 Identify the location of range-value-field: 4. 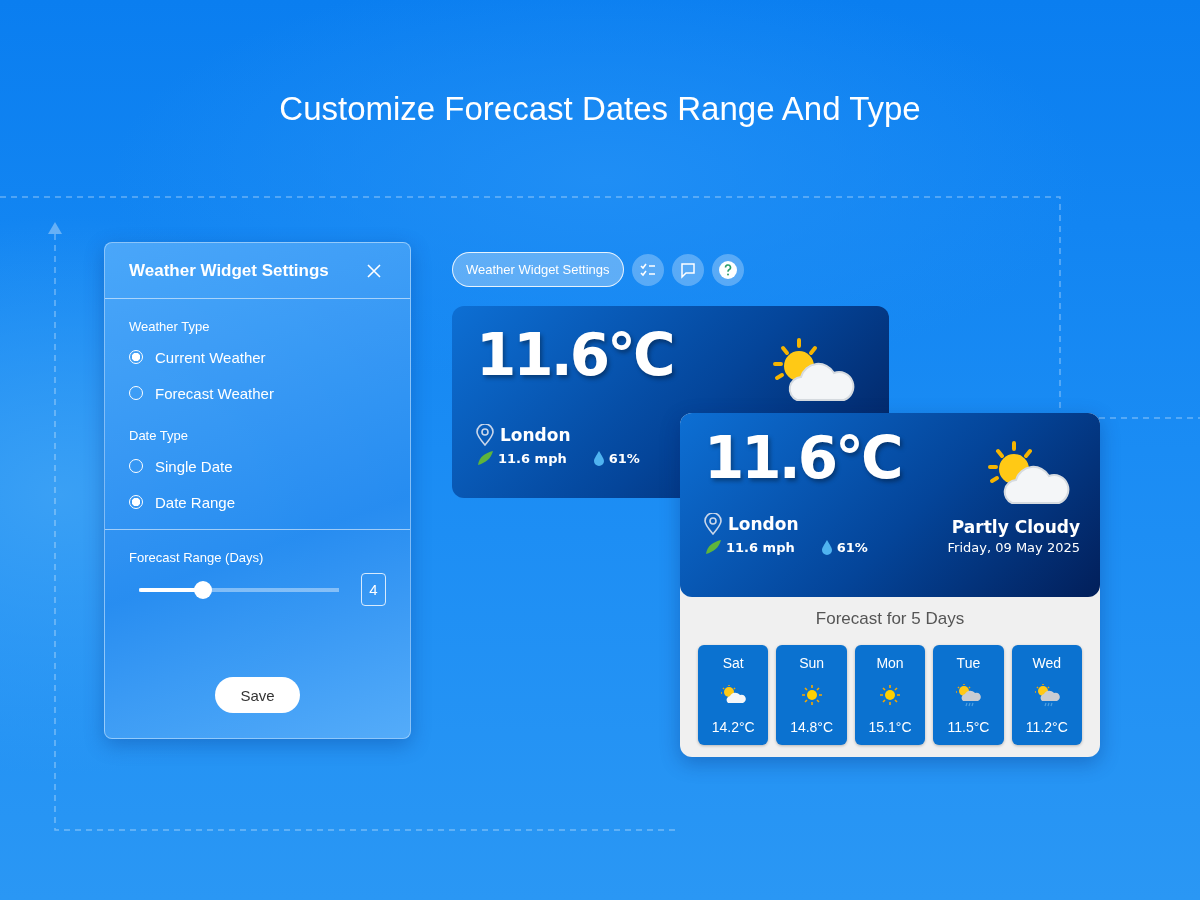
(373, 589).